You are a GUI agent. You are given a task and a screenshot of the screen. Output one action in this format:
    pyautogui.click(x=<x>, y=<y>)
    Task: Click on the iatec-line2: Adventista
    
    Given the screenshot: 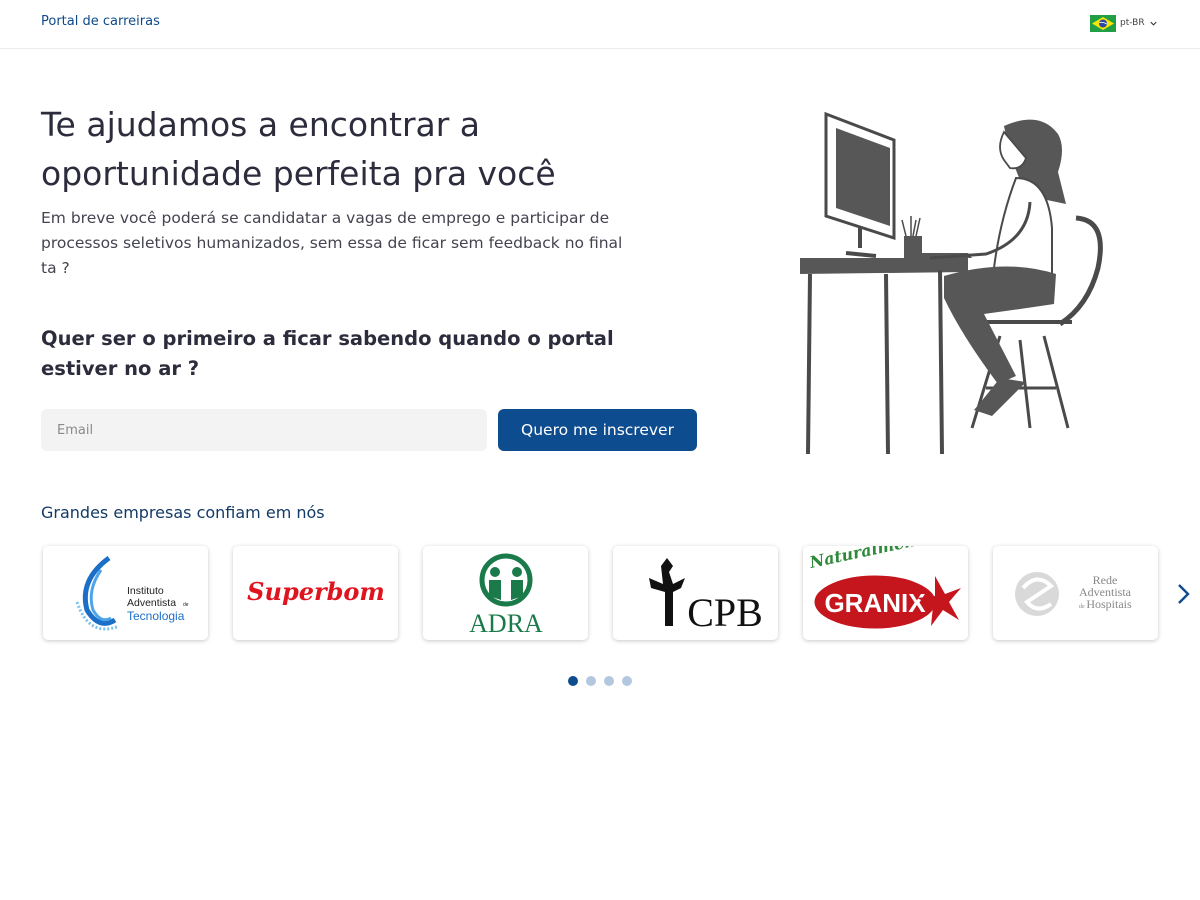 What is the action you would take?
    pyautogui.click(x=151, y=603)
    